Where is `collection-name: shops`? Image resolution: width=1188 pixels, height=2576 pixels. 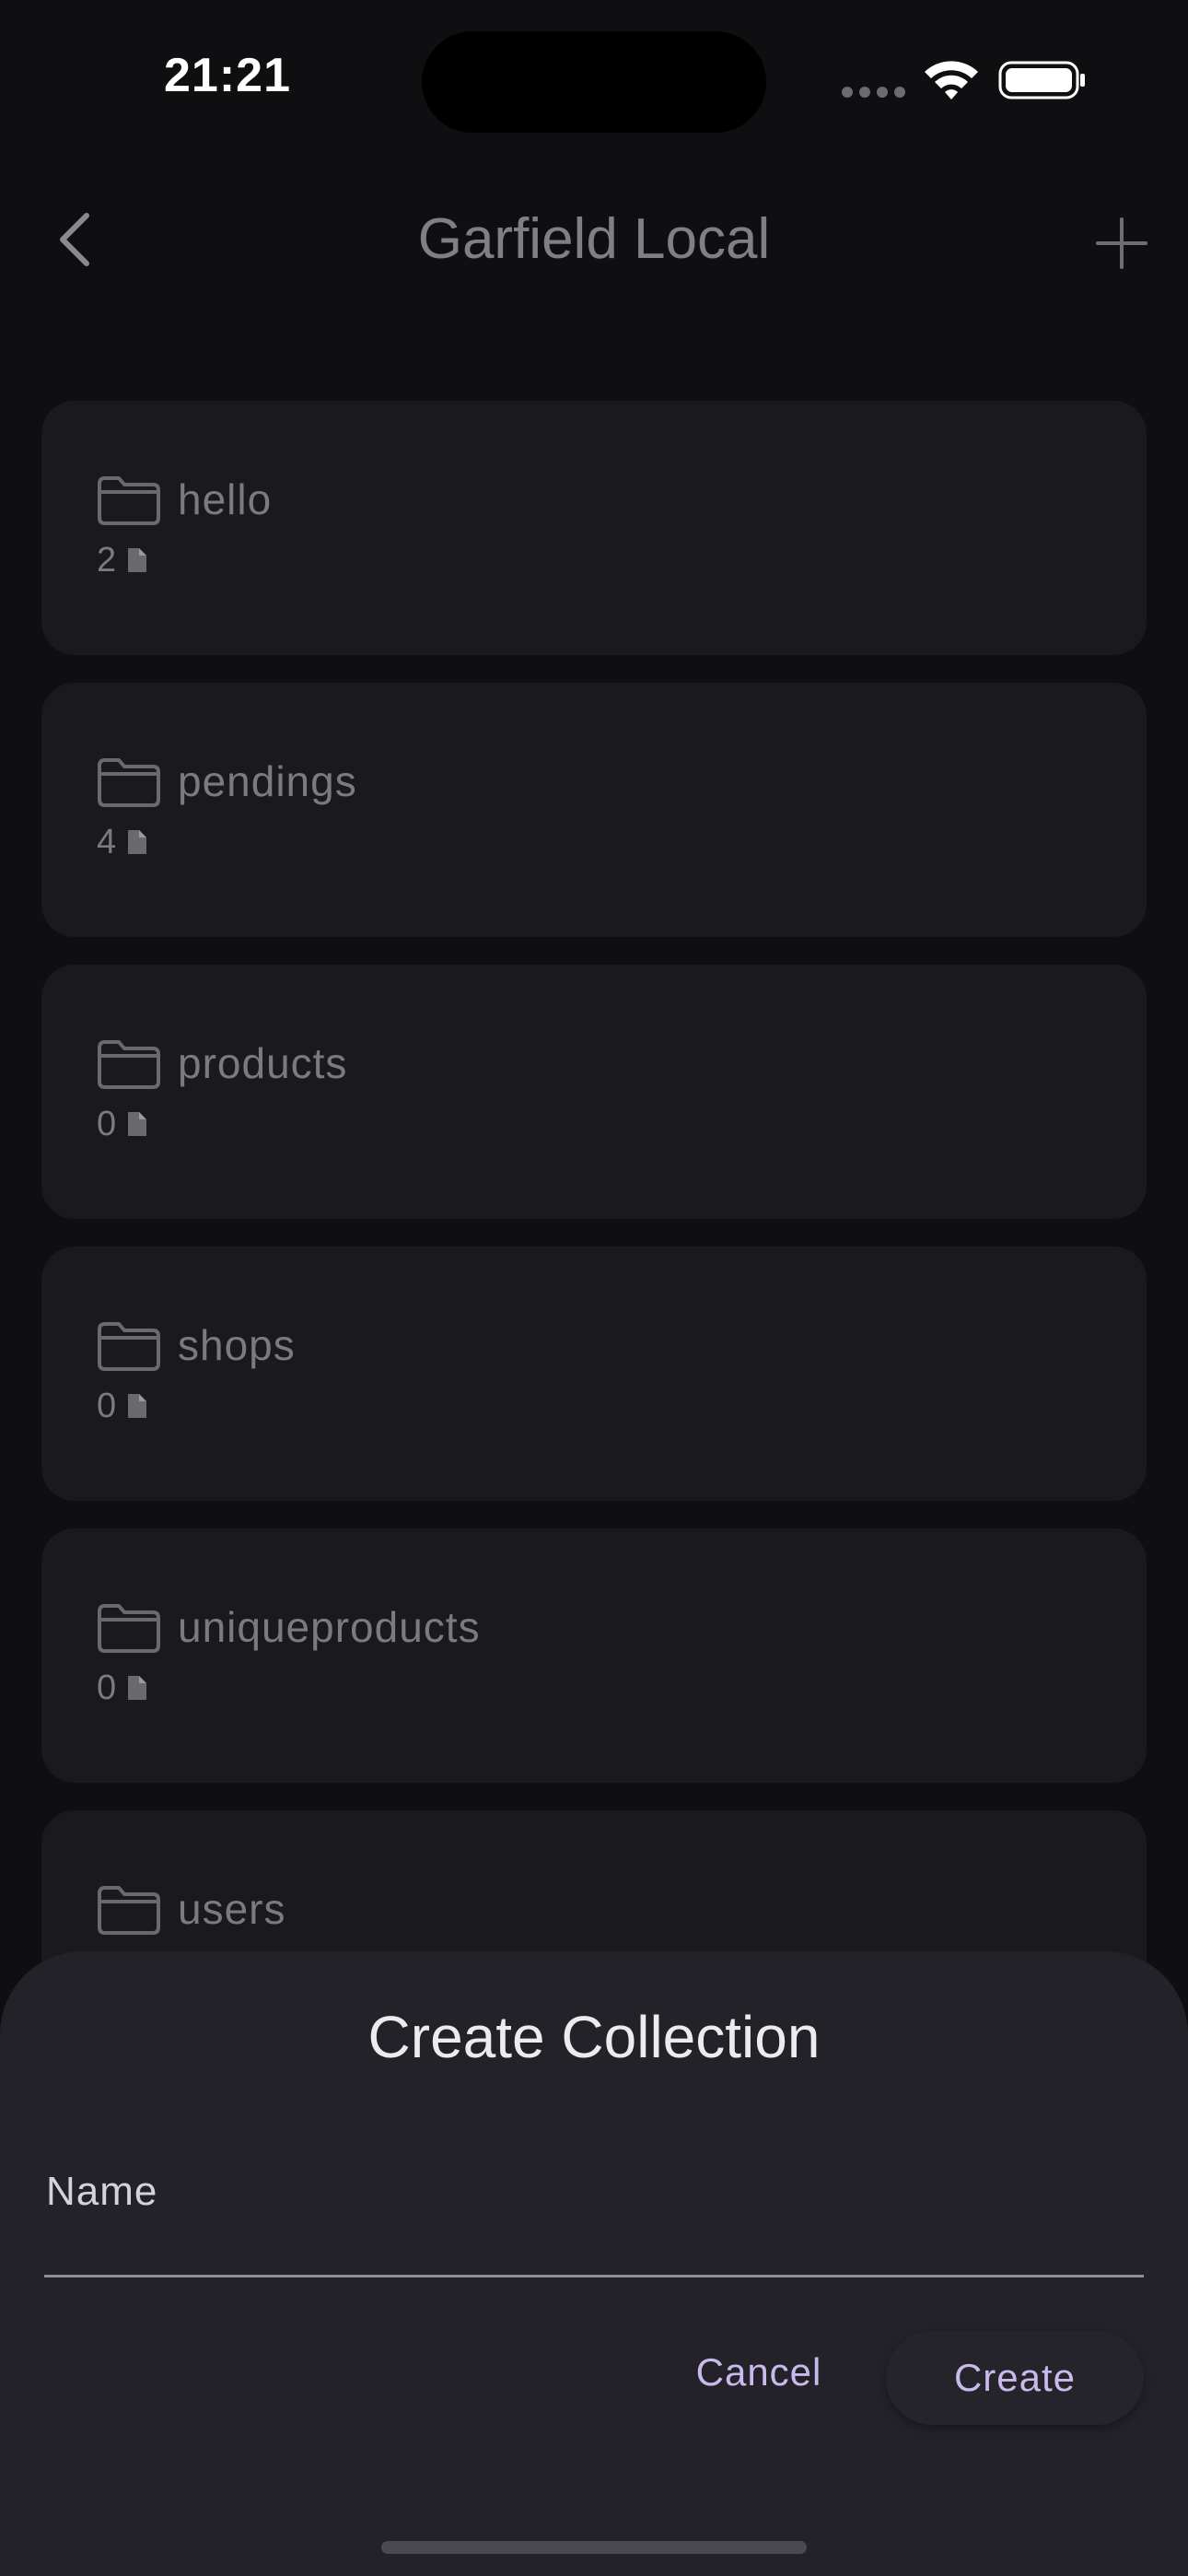
collection-name: shops is located at coordinates (237, 1345).